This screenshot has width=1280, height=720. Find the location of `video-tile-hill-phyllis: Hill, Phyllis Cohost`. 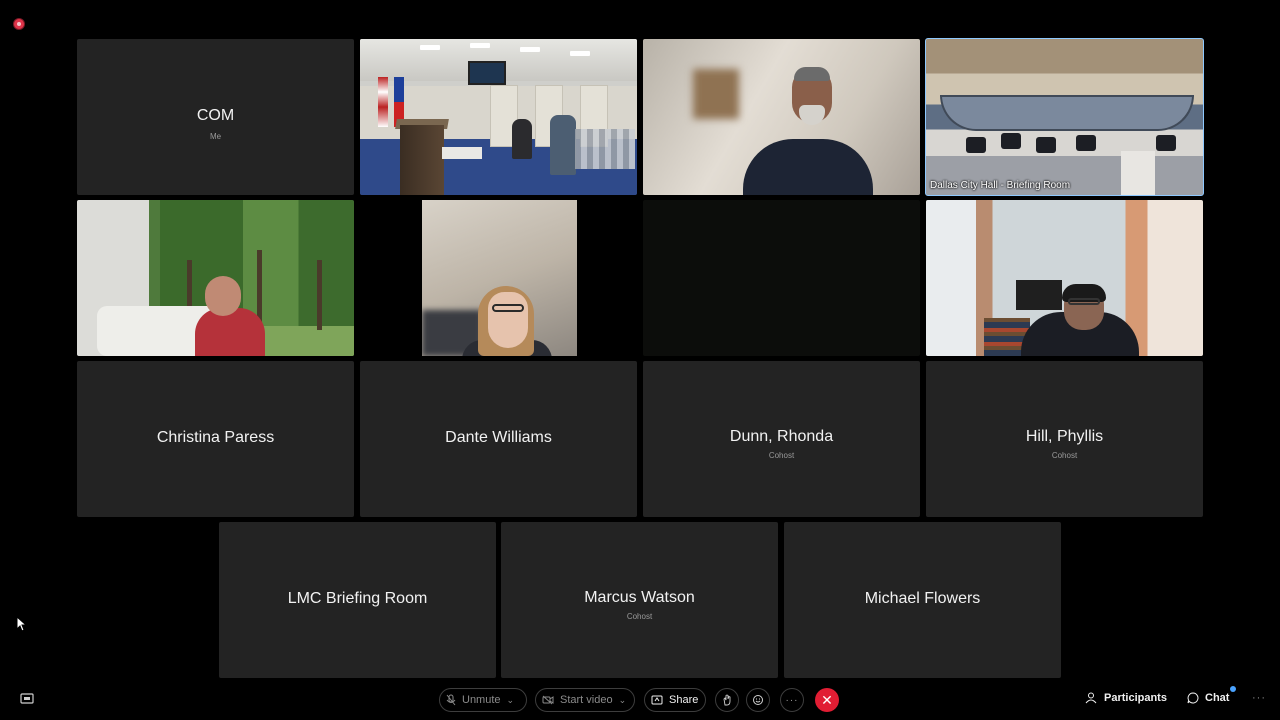

video-tile-hill-phyllis: Hill, Phyllis Cohost is located at coordinates (1064, 439).